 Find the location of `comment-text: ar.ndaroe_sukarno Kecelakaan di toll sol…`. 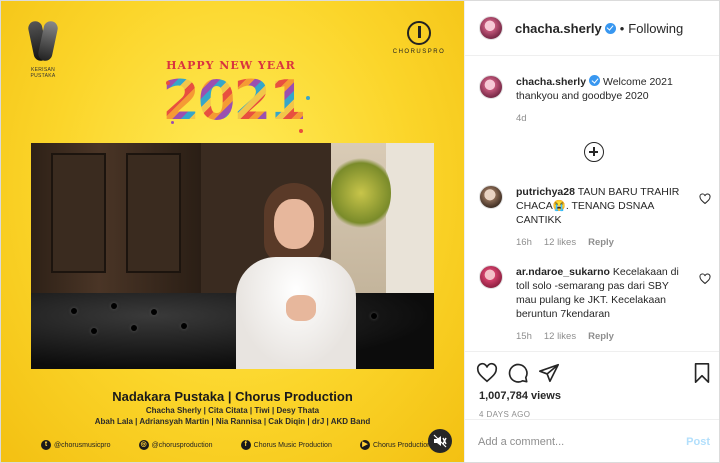

comment-text: ar.ndaroe_sukarno Kecelakaan di toll sol… is located at coordinates (602, 293).